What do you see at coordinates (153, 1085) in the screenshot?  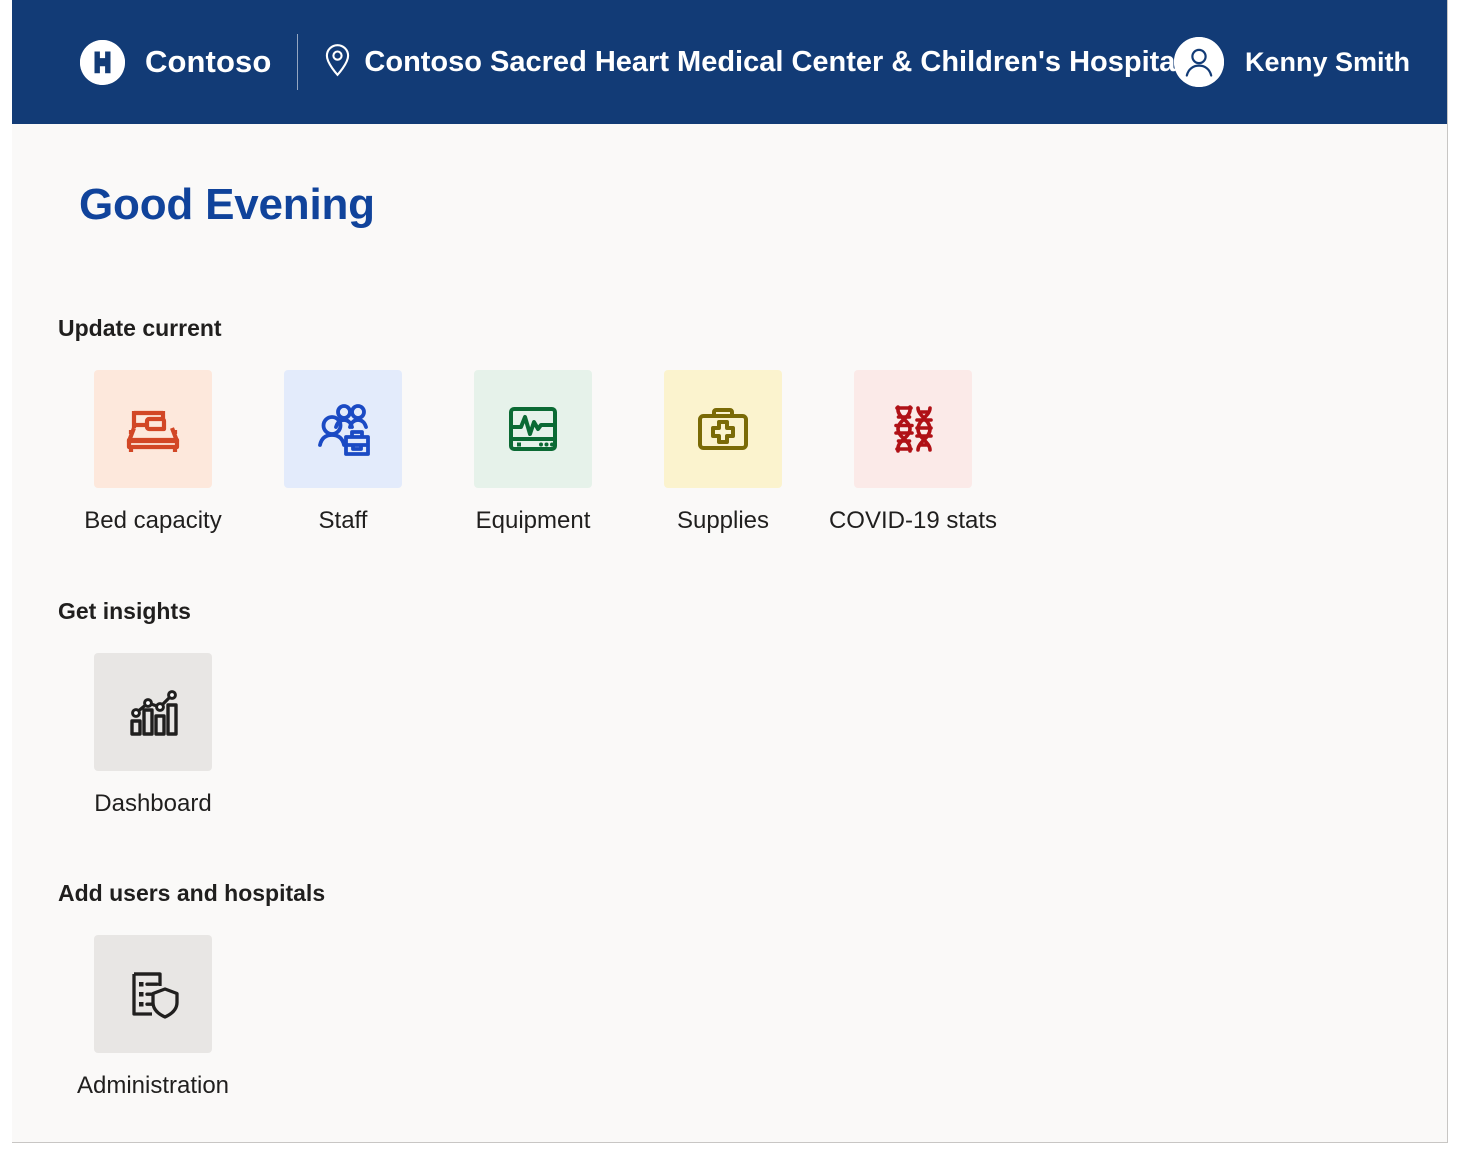 I see `tile-label: Administration` at bounding box center [153, 1085].